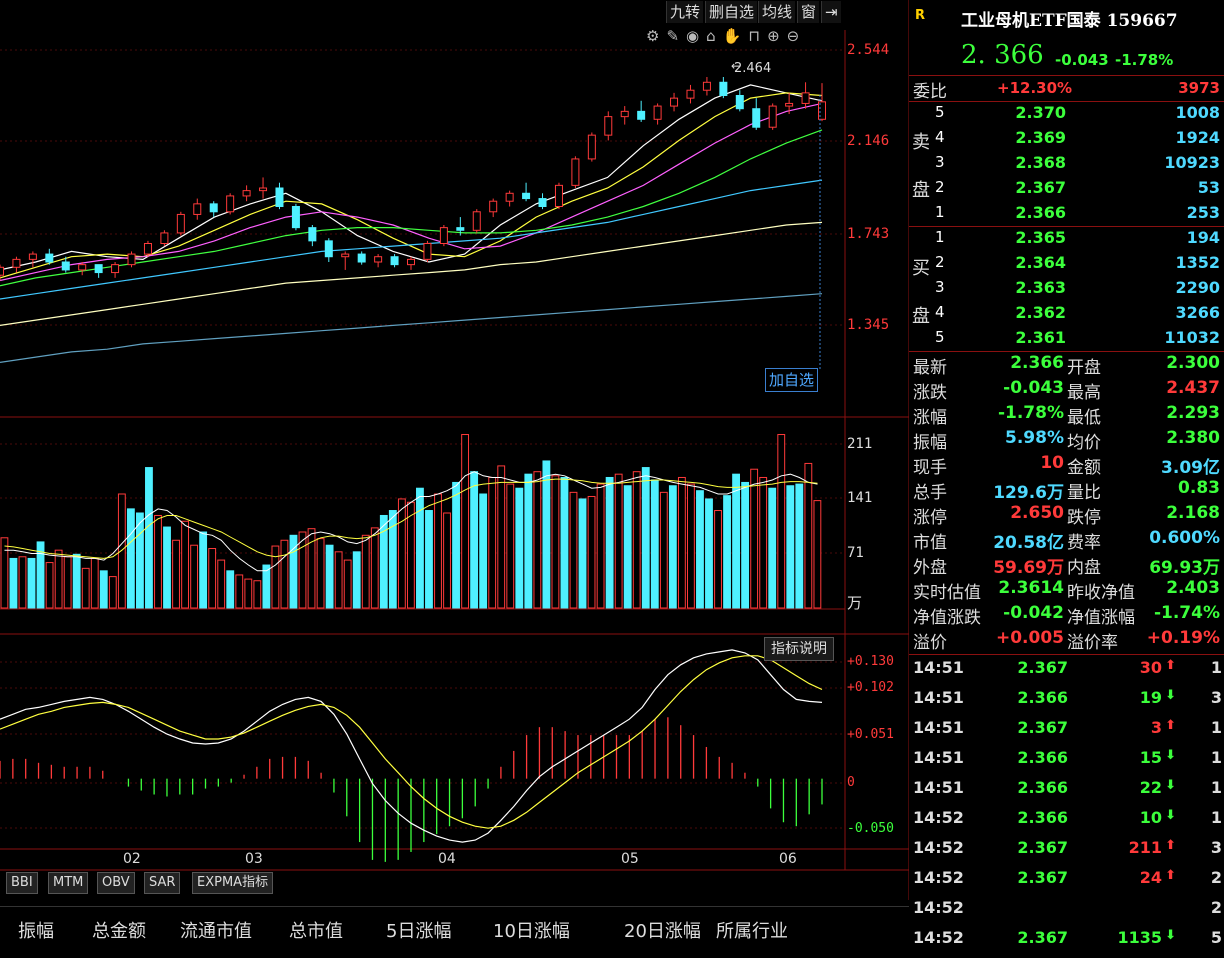  I want to click on bid-row: 4 2.362 3266, so click(1066, 315).